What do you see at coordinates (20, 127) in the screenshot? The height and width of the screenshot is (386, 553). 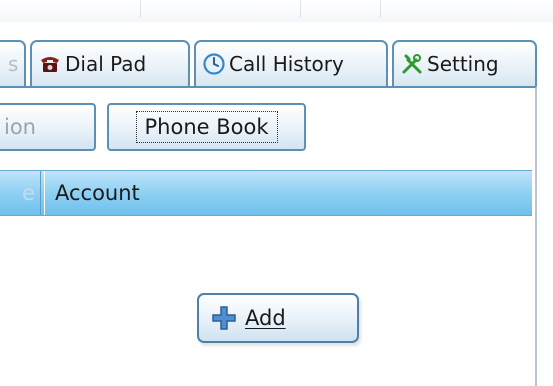 I see `subtab-partial-label: ion` at bounding box center [20, 127].